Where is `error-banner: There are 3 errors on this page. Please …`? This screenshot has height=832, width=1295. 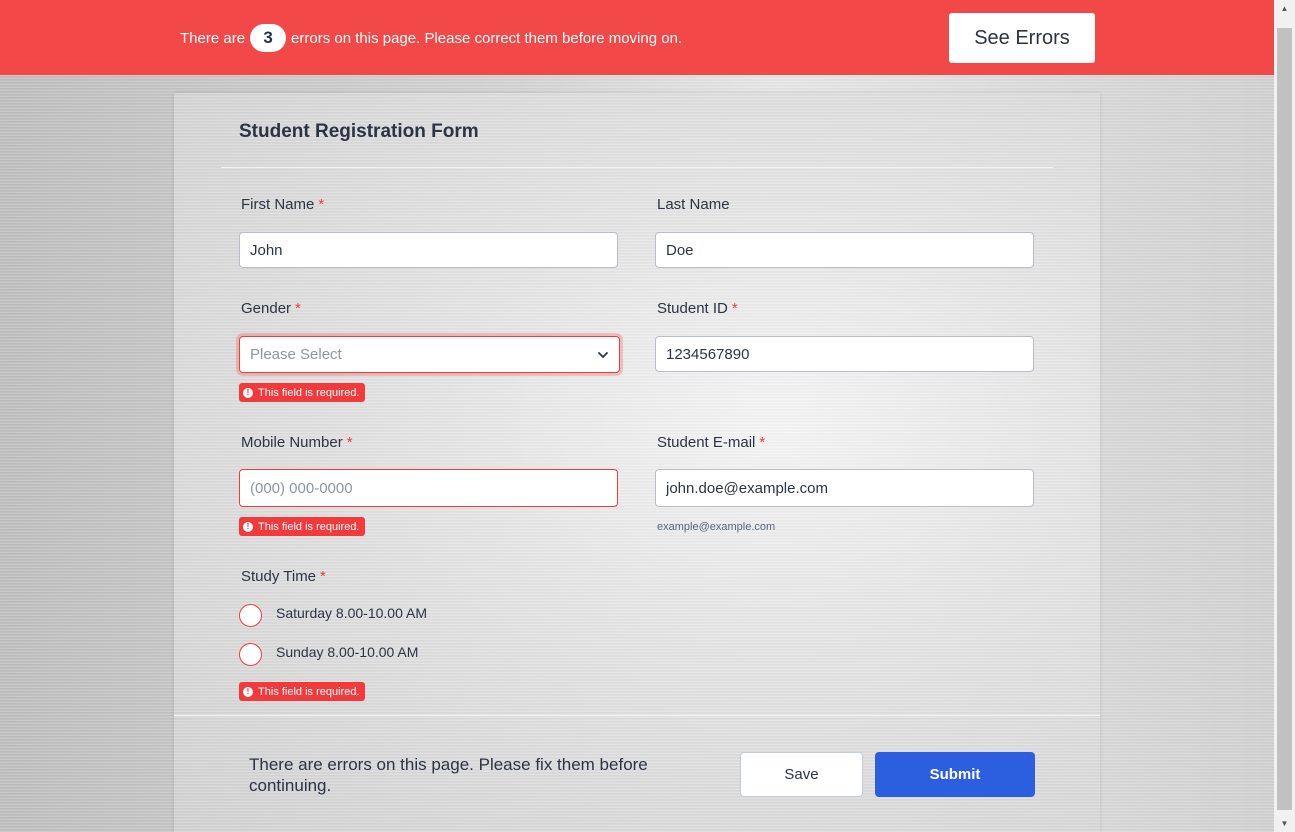 error-banner: There are 3 errors on this page. Please … is located at coordinates (637, 37).